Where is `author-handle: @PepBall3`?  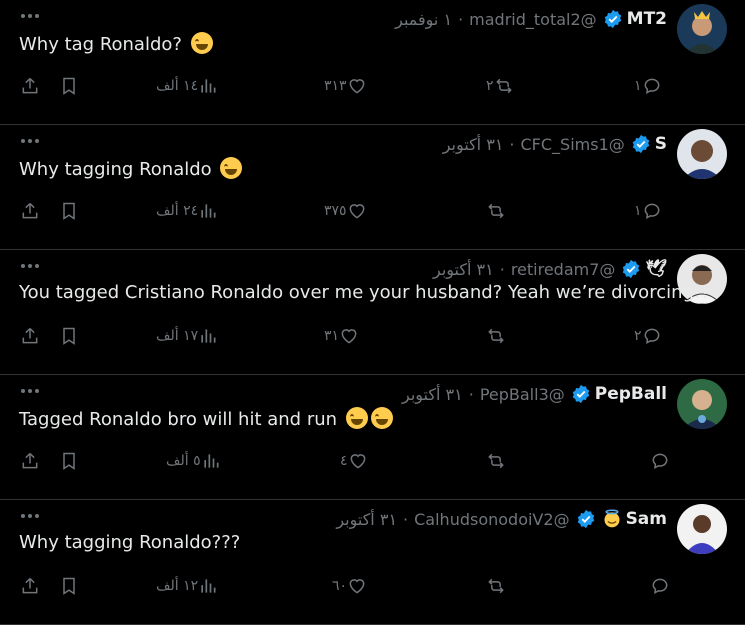 author-handle: @PepBall3 is located at coordinates (522, 394).